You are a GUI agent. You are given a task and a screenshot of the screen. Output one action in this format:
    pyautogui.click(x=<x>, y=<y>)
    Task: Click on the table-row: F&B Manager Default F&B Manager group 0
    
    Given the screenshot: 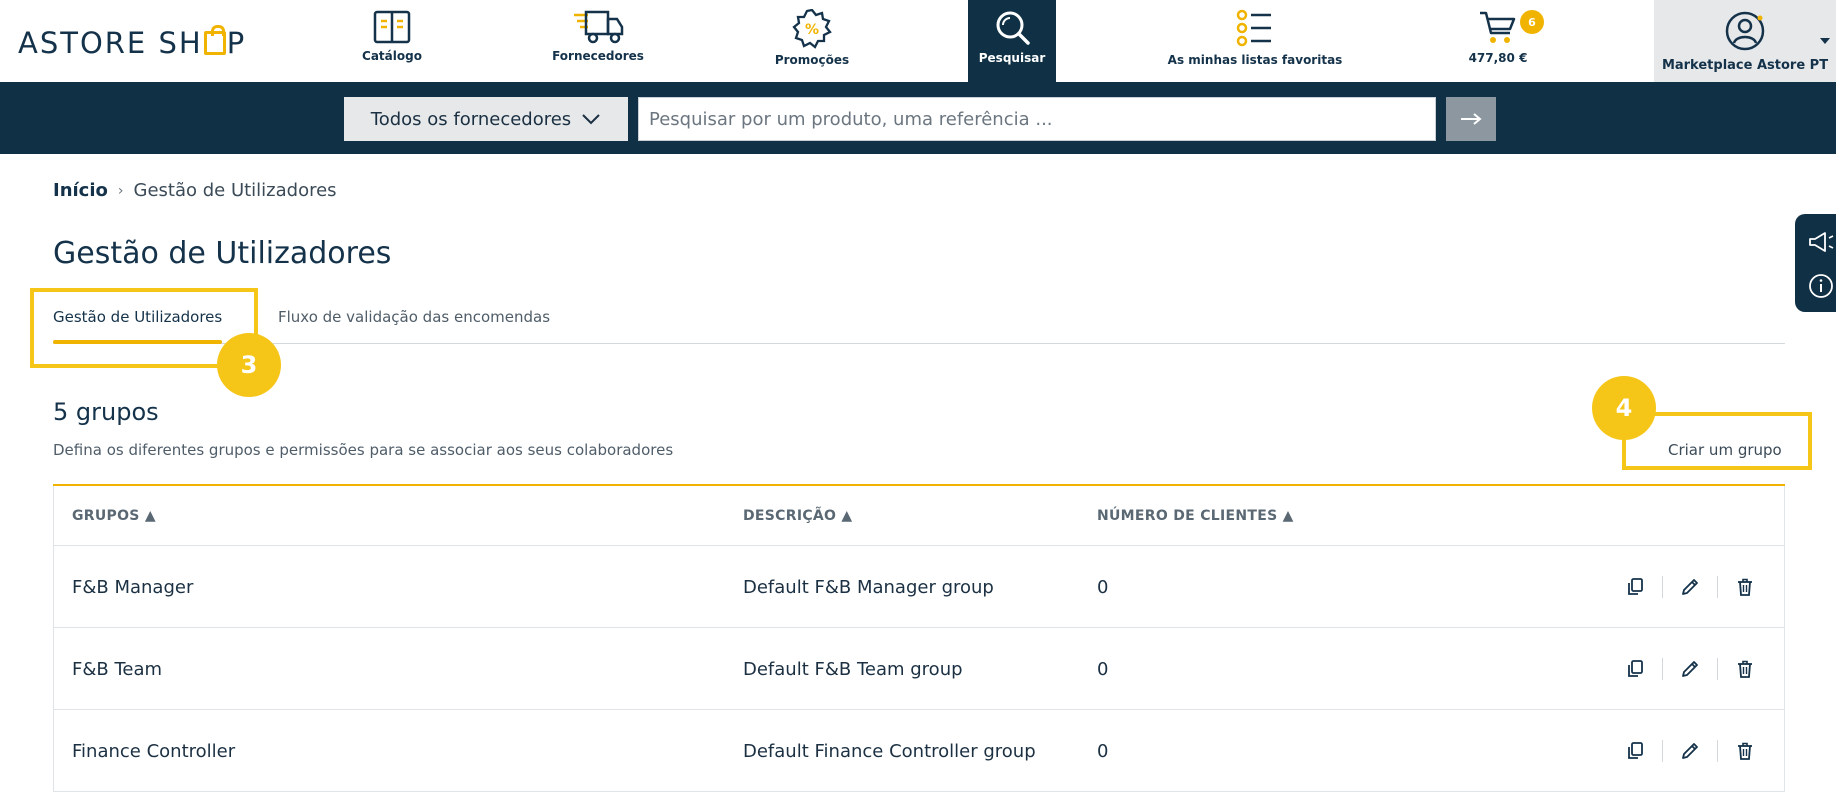 What is the action you would take?
    pyautogui.click(x=919, y=587)
    